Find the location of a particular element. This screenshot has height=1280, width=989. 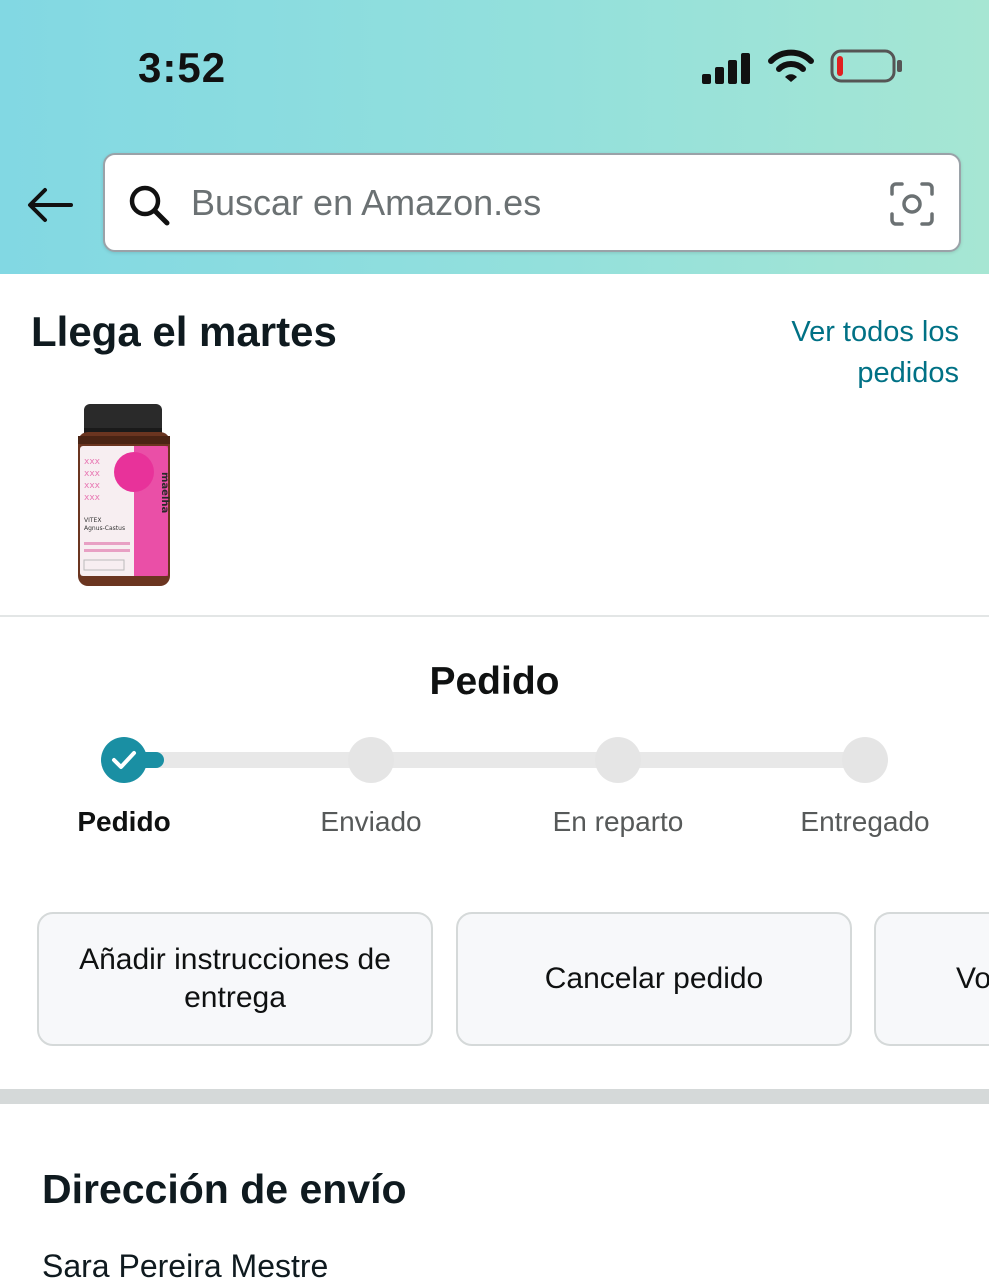

step-label-shipped: Enviado is located at coordinates (371, 821).